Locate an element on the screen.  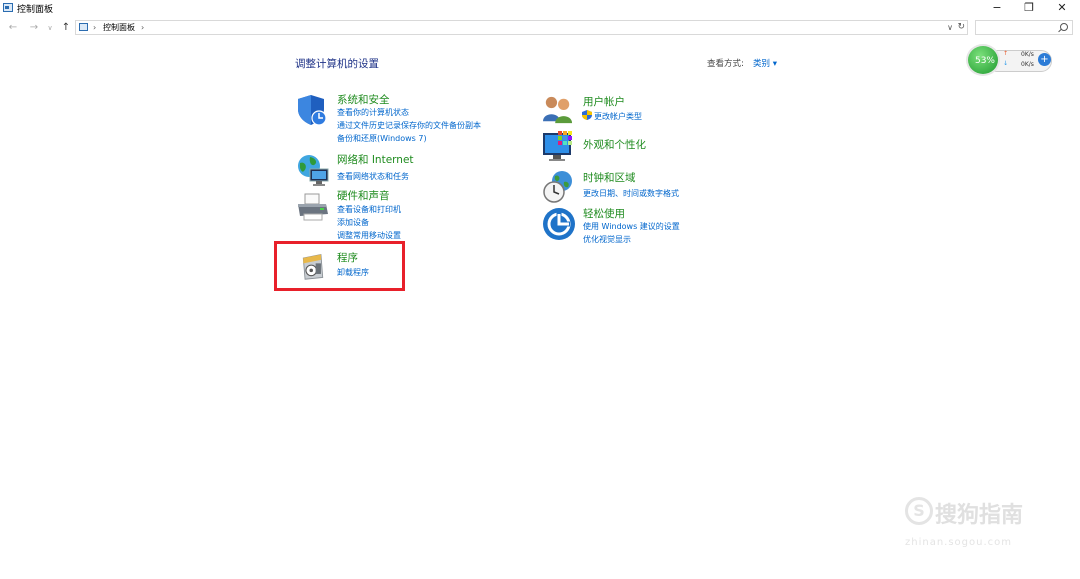
watermark-url: zhinan.sogou.com is located at coordinates (959, 542).